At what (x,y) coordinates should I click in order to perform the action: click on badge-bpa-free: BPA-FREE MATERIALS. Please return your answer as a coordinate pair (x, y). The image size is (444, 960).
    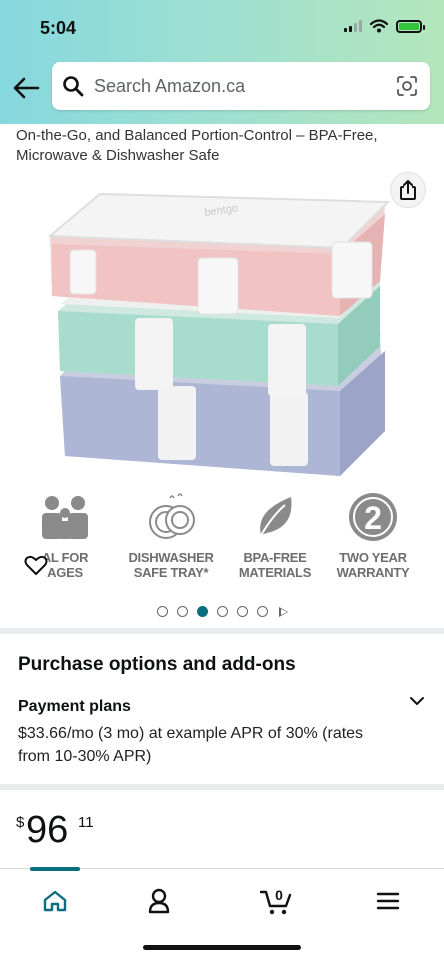
    Looking at the image, I should click on (275, 536).